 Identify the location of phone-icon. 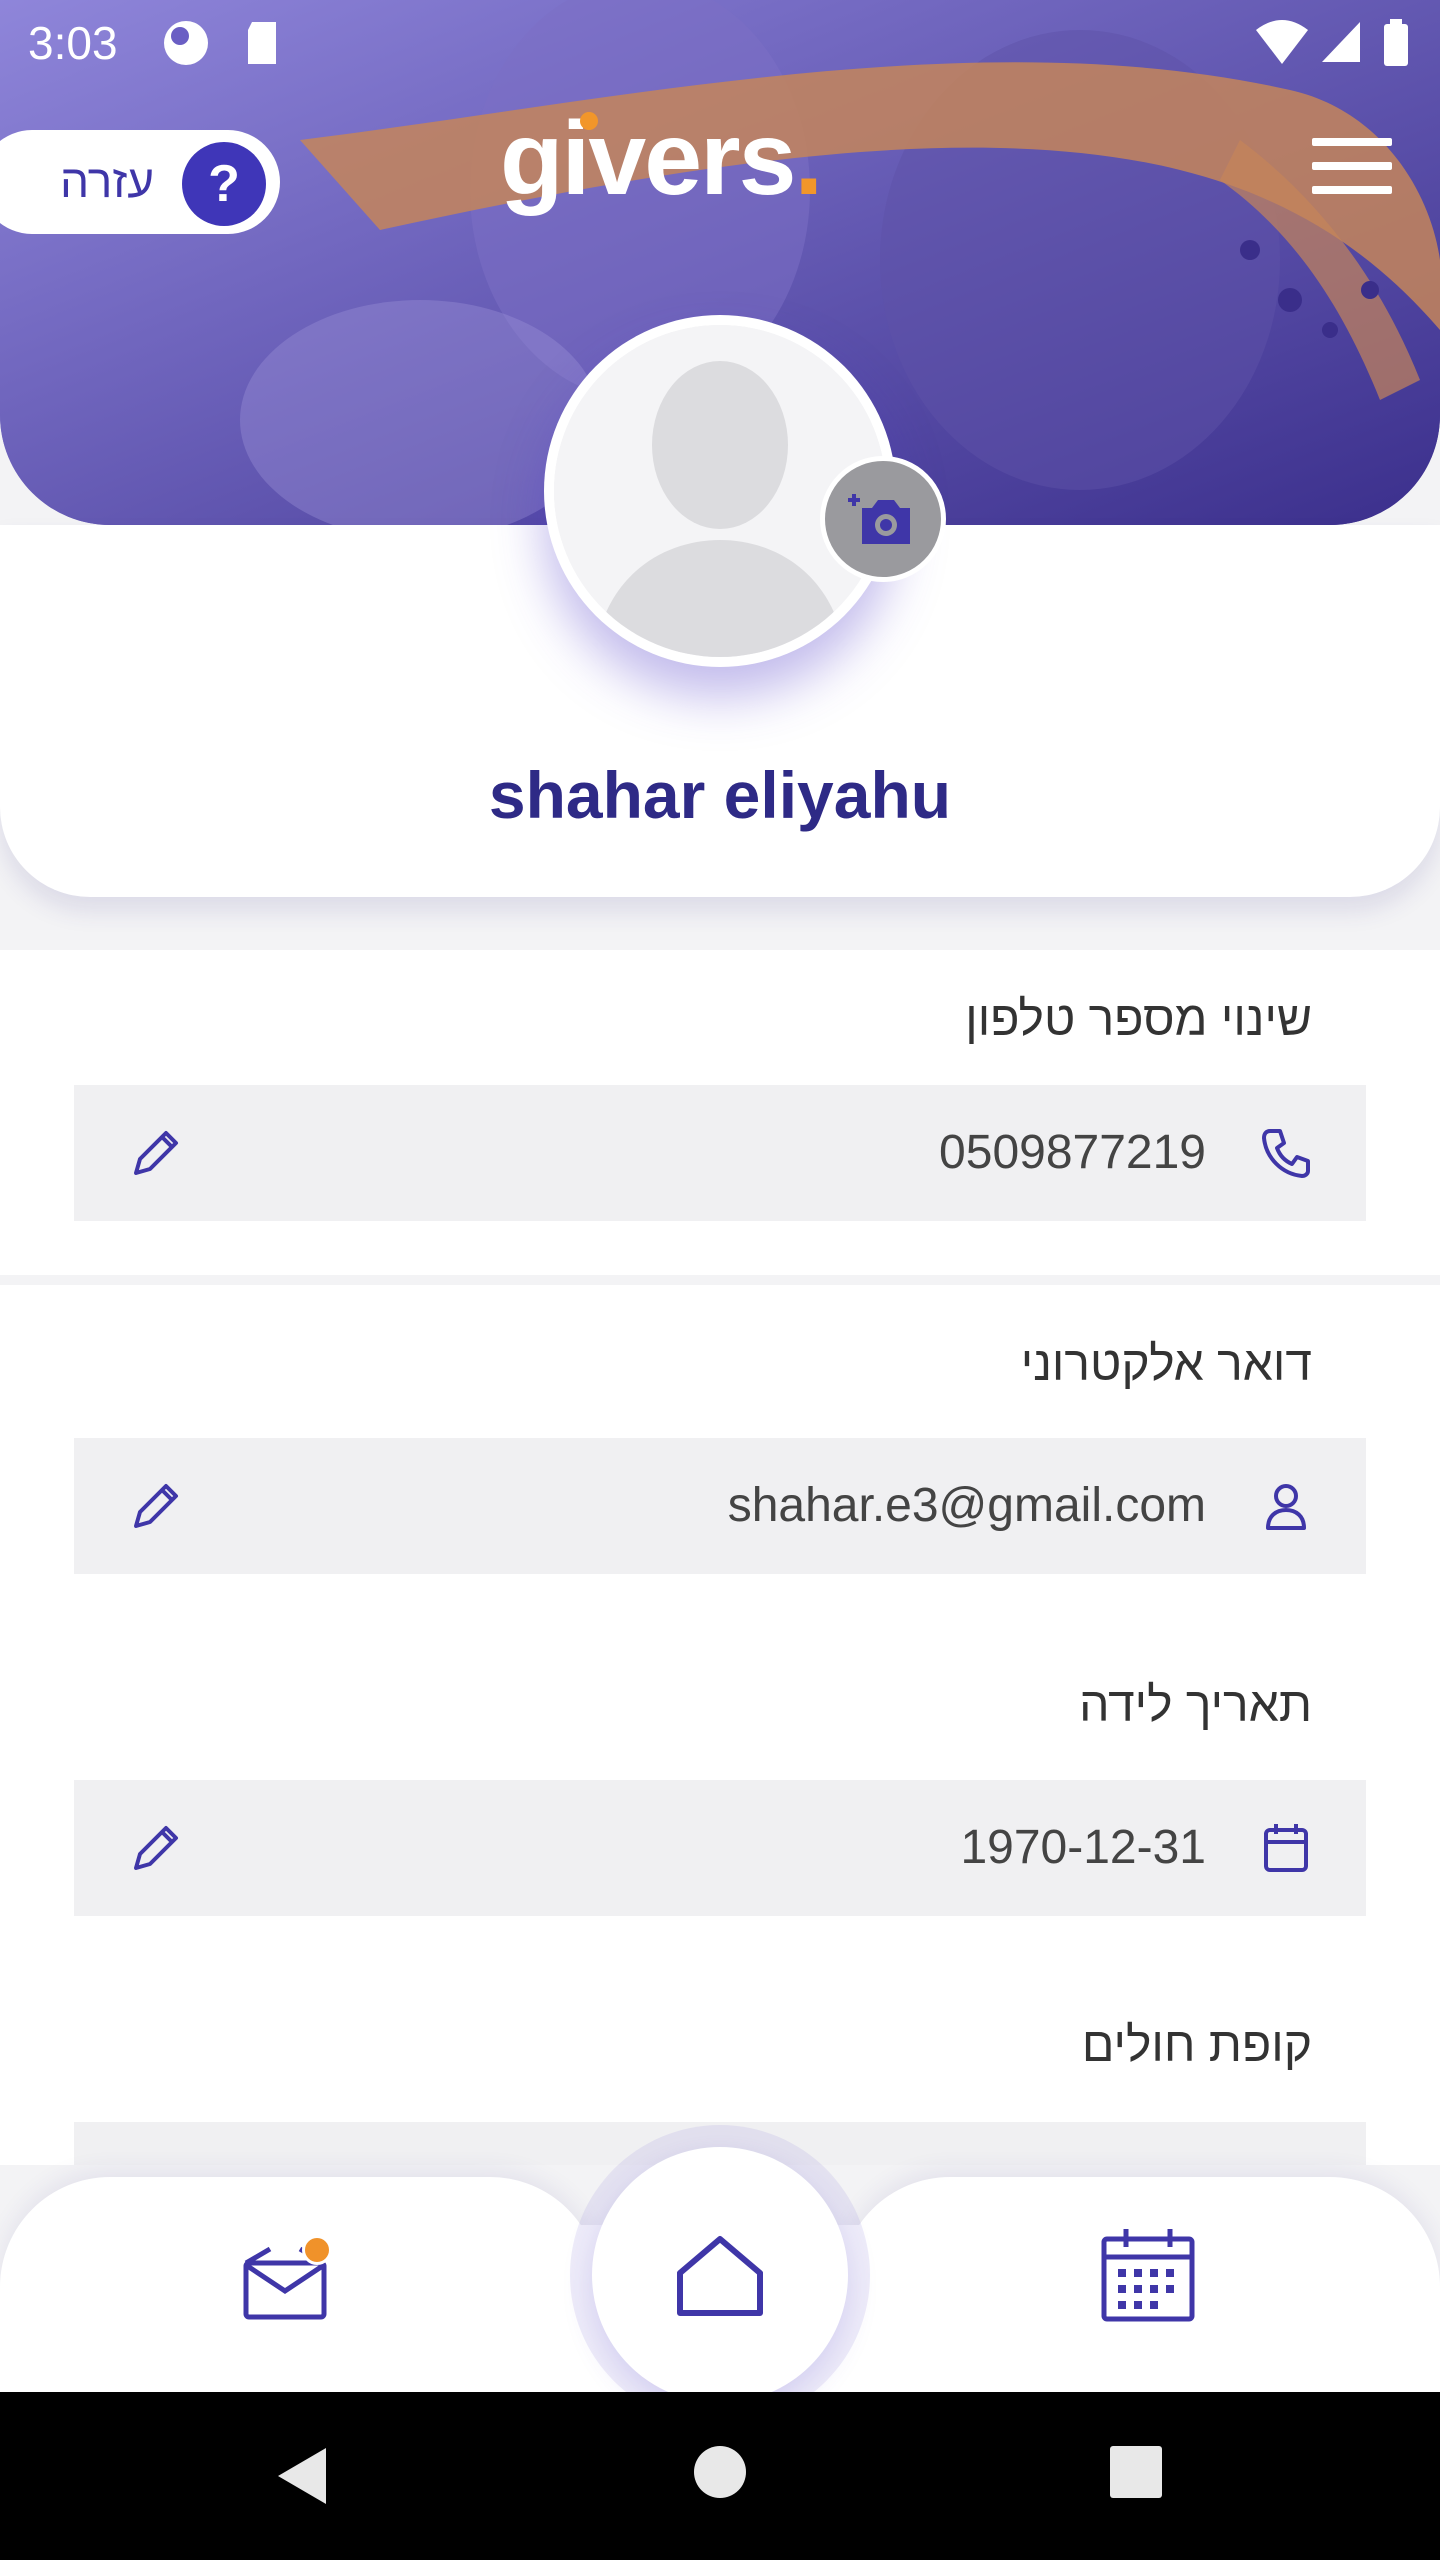
(1286, 1153).